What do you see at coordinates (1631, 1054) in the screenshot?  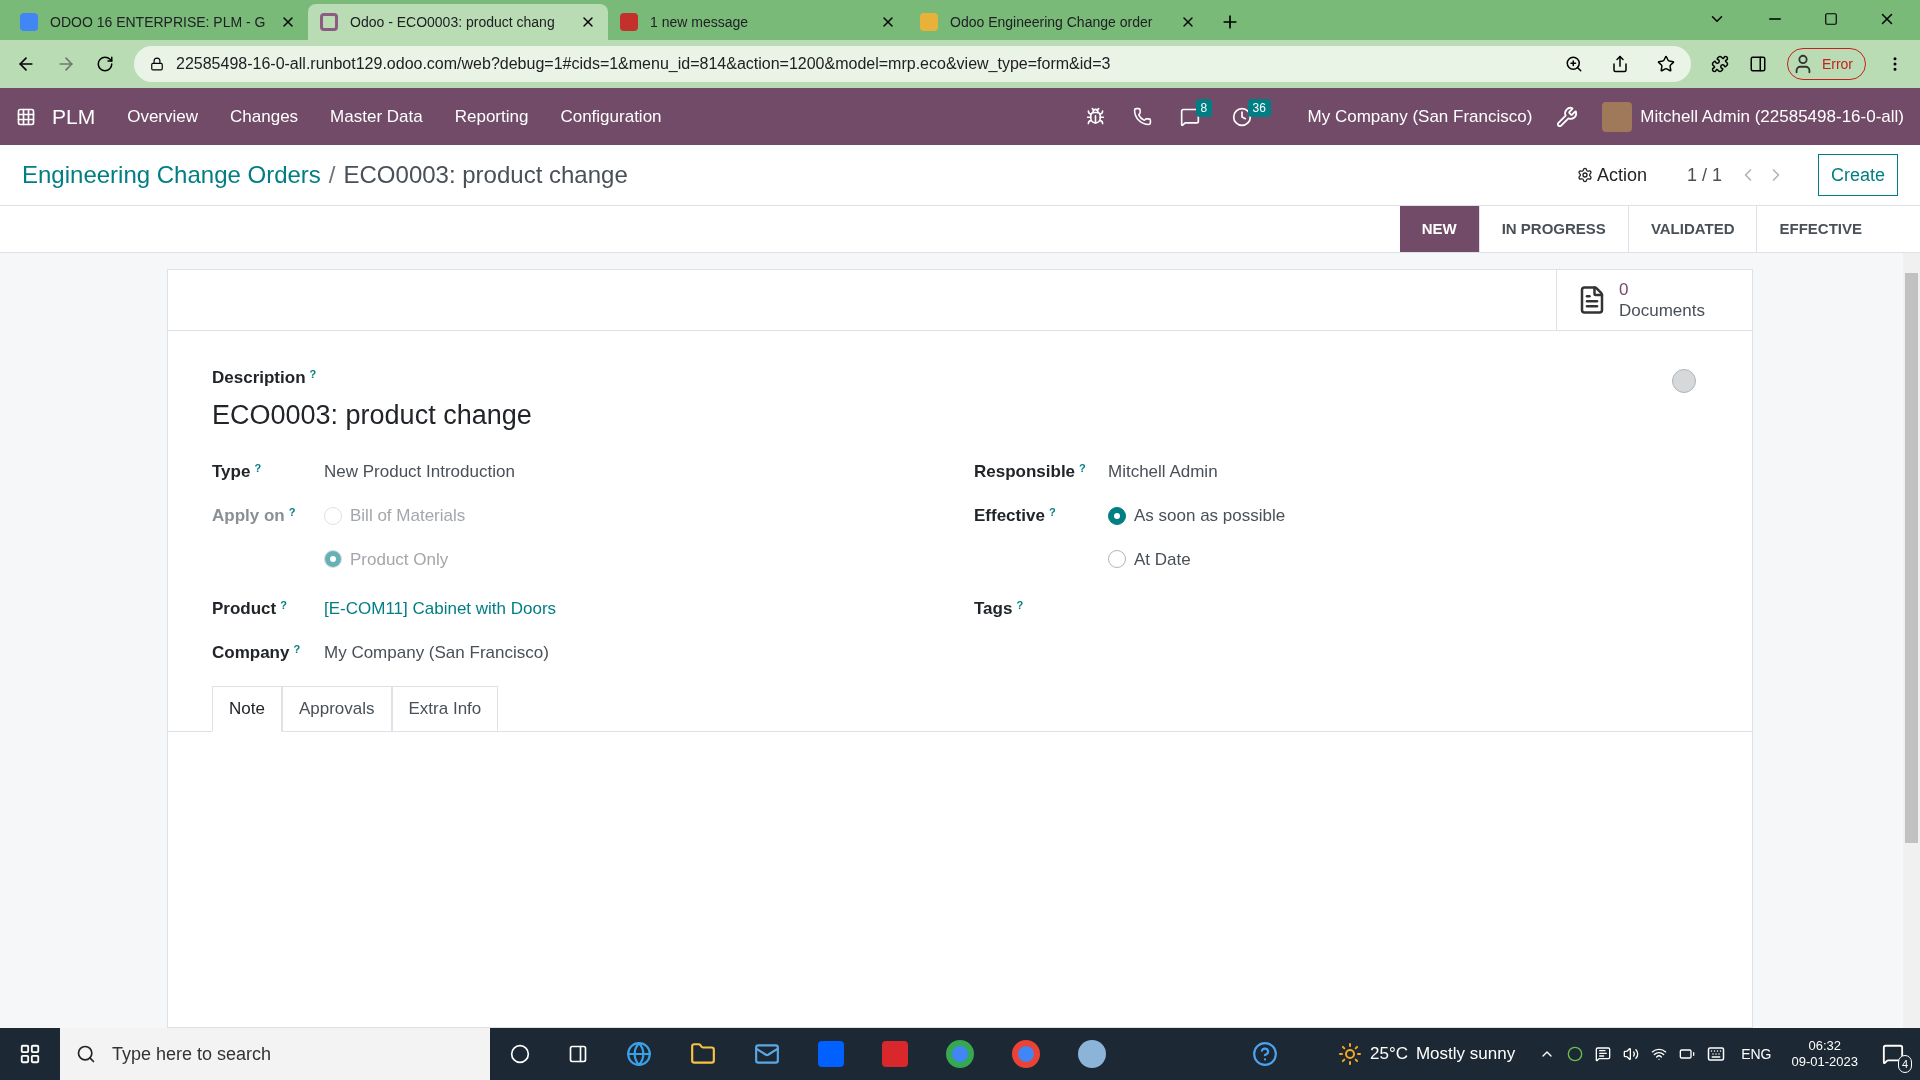 I see `volume-icon` at bounding box center [1631, 1054].